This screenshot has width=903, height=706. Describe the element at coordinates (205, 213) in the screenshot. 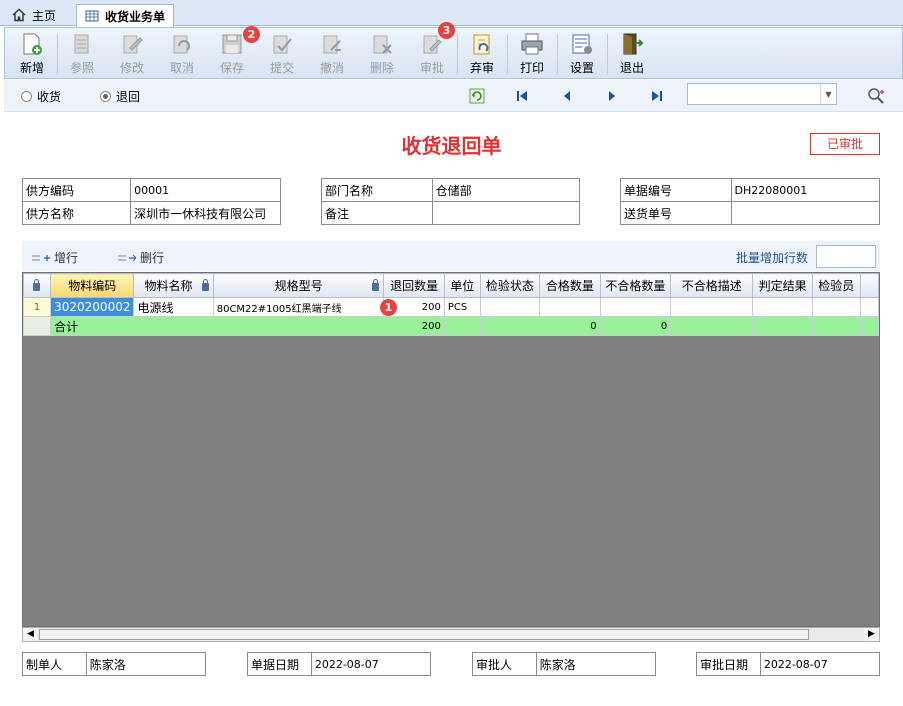

I see `supplier-name-field: 深圳市一休科技有限公司` at that location.